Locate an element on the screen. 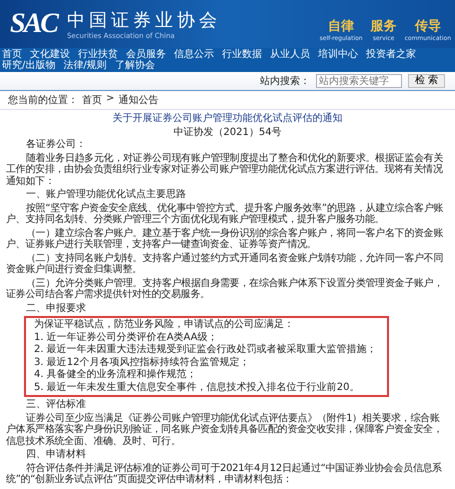 This screenshot has width=455, height=489. site-name: 中国证券业协会 is located at coordinates (143, 20).